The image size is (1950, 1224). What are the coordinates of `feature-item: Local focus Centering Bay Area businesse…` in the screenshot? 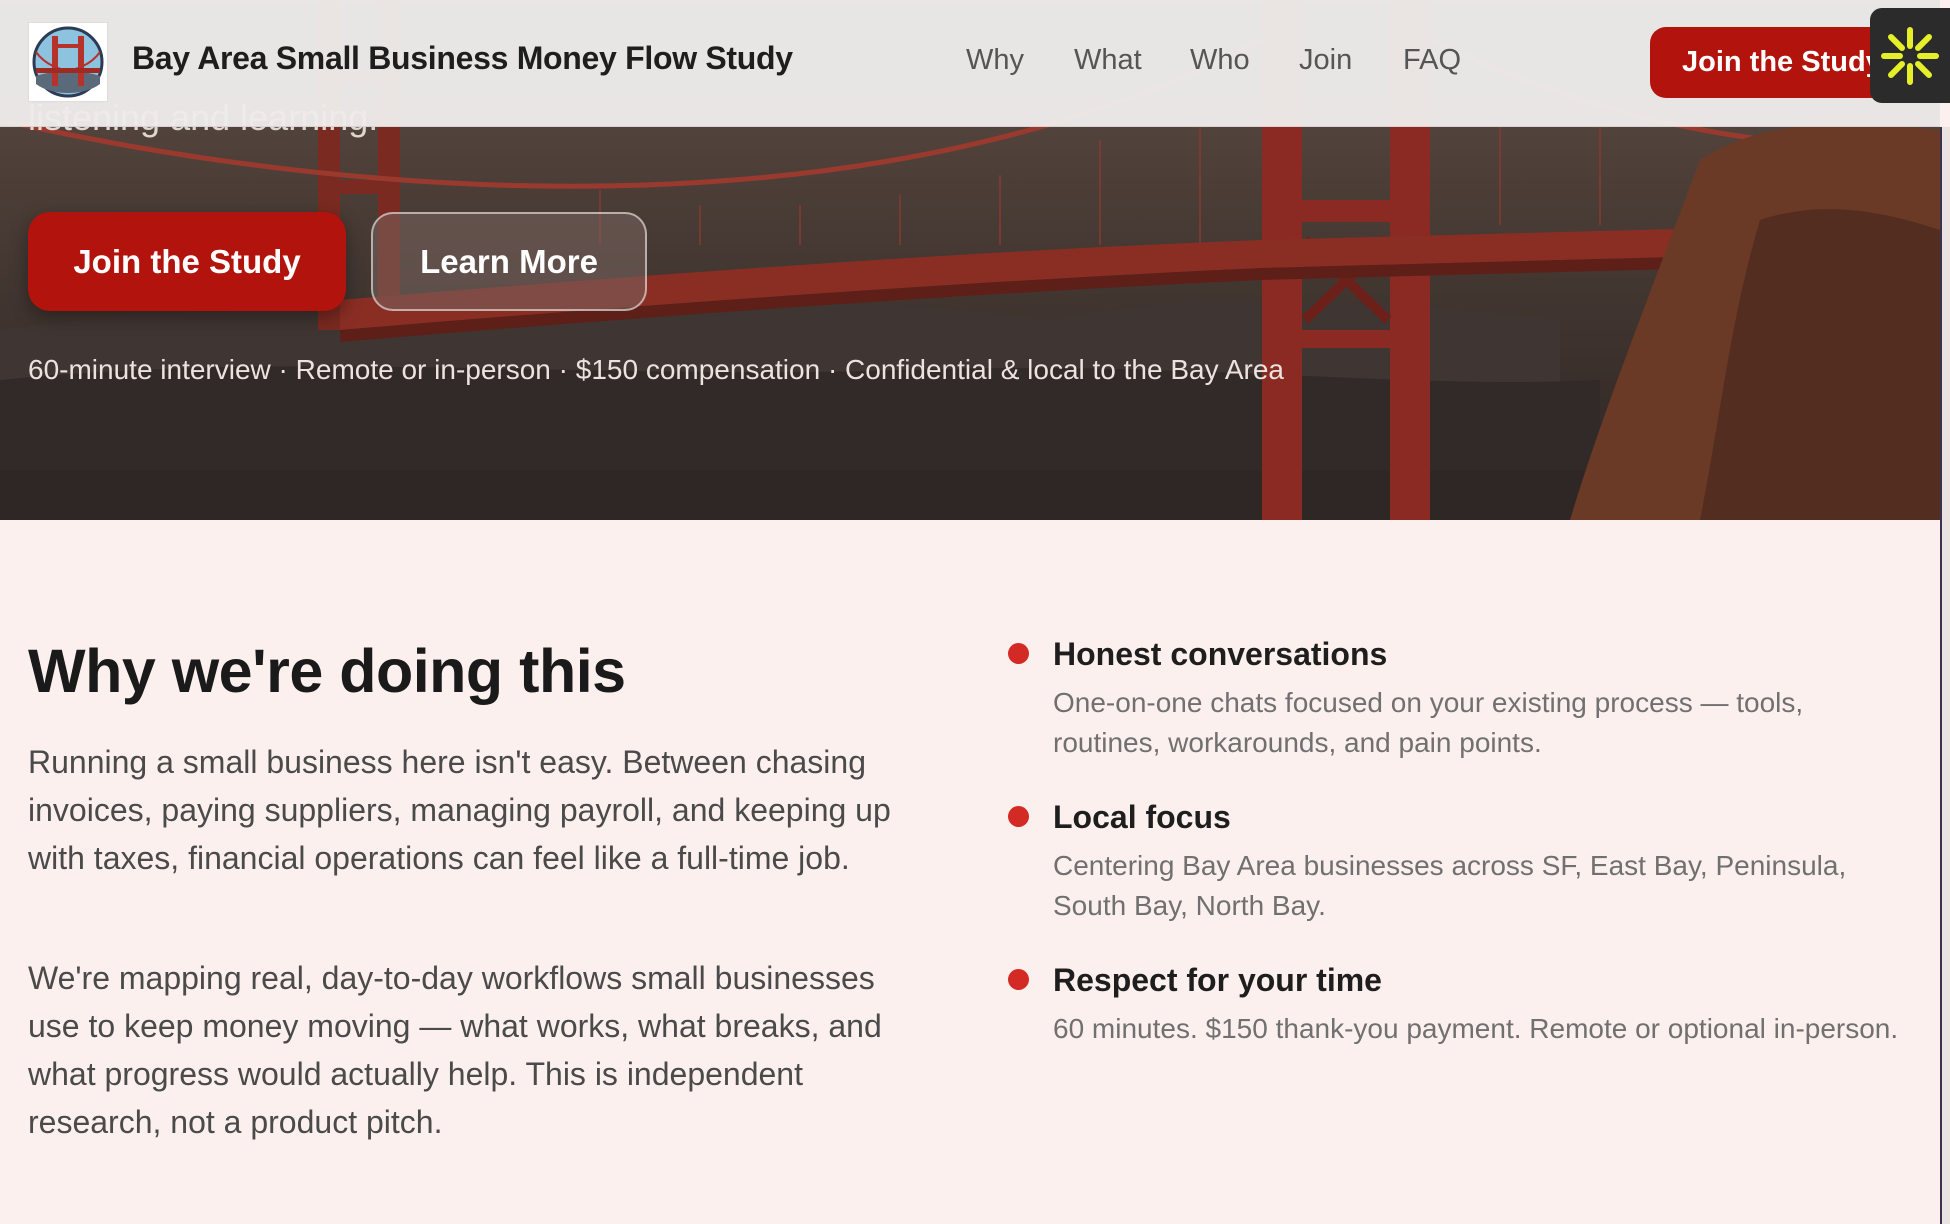 It's located at (1458, 862).